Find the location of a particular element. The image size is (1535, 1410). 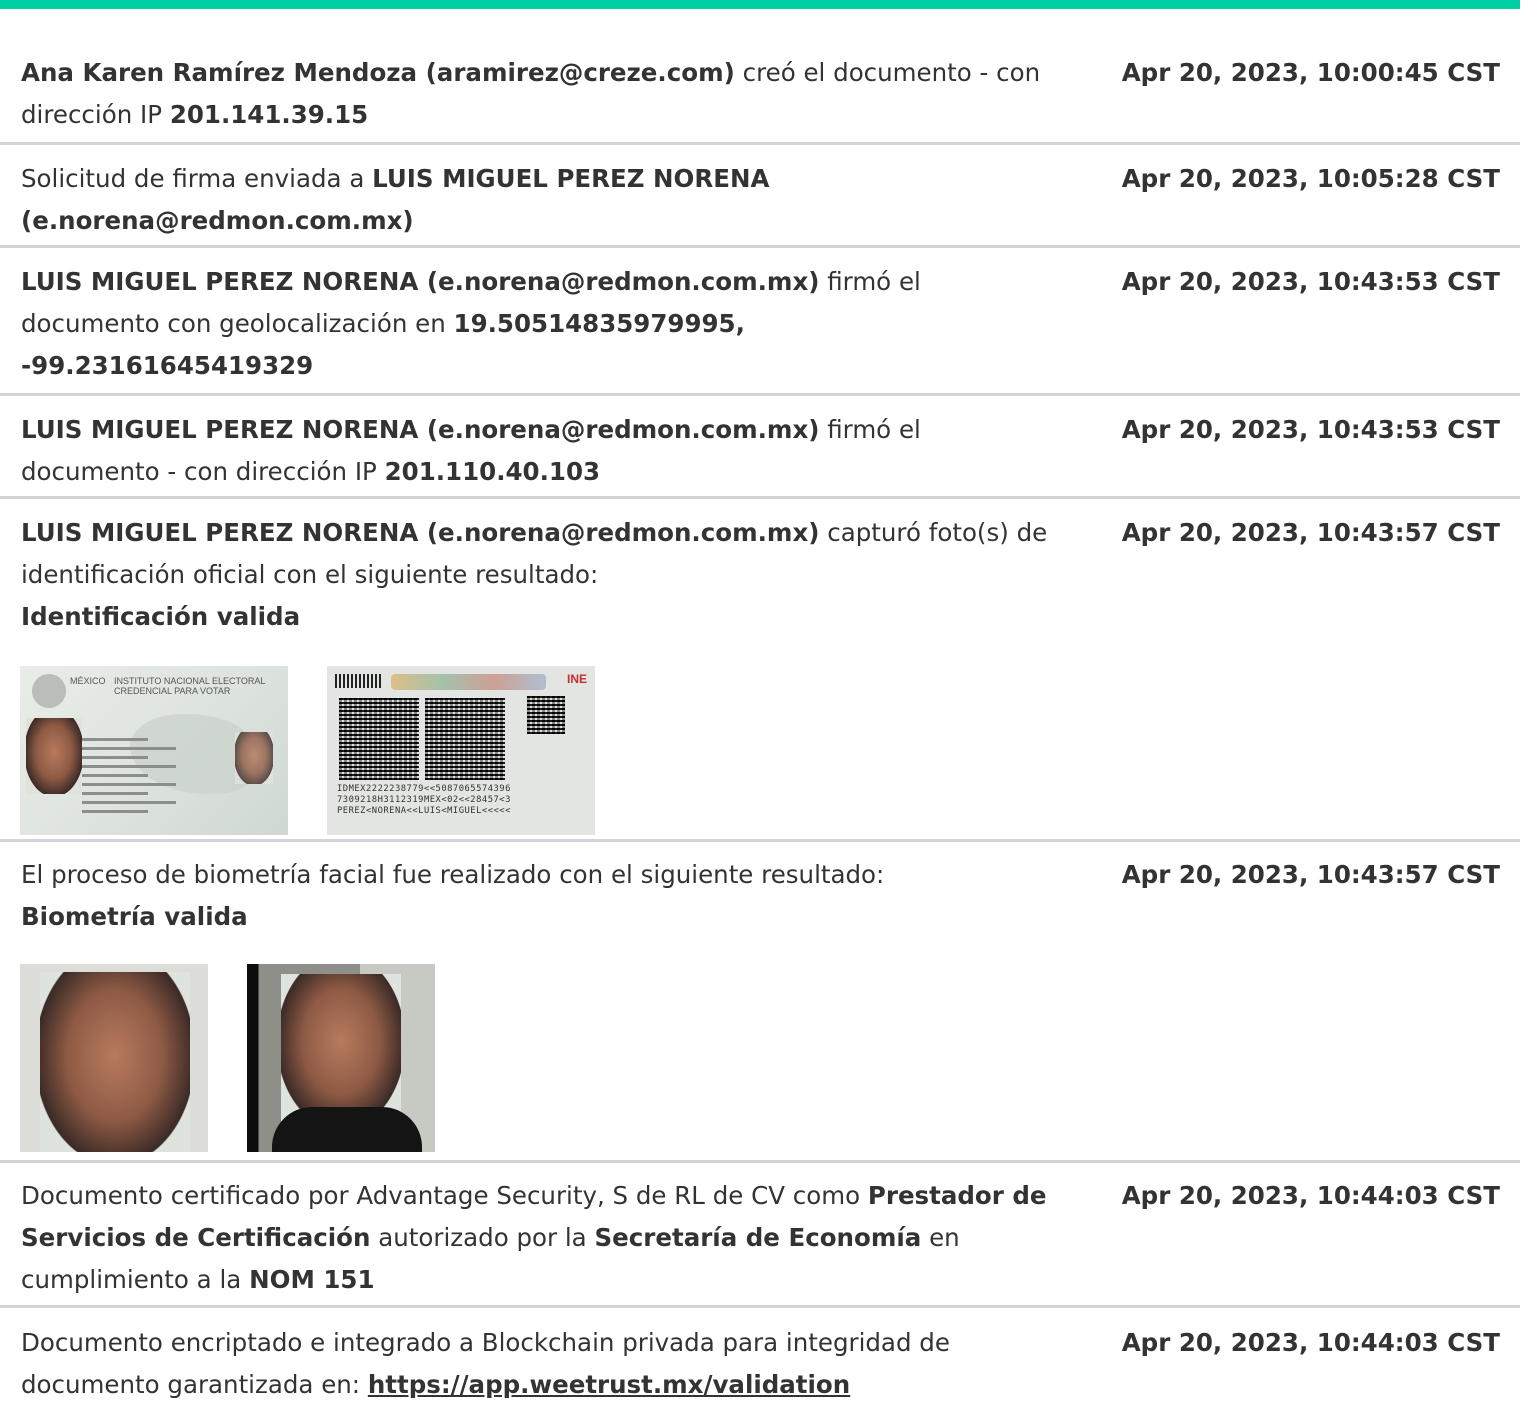

qr-code-center is located at coordinates (465, 739).